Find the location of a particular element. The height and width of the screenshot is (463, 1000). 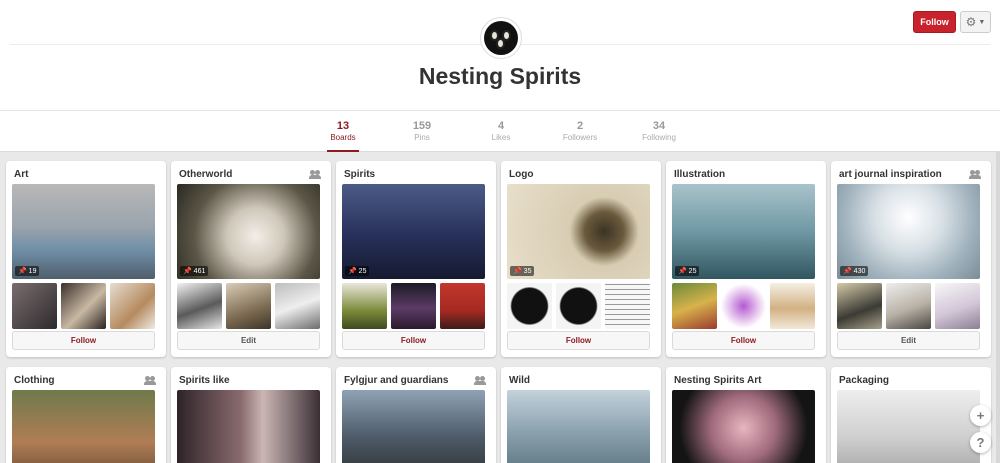

board-card-art-journal-inspiration: art journal inspiration 📌 430 Edit is located at coordinates (911, 259).